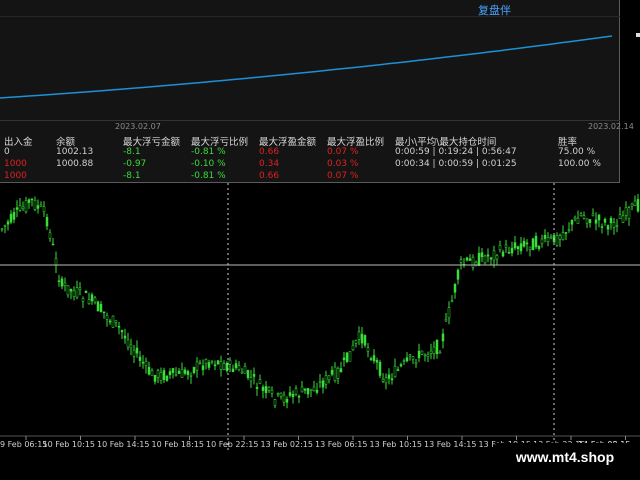 This screenshot has width=640, height=480. What do you see at coordinates (343, 152) in the screenshot?
I see `cell-max-float-profit-pct: 0.07 %` at bounding box center [343, 152].